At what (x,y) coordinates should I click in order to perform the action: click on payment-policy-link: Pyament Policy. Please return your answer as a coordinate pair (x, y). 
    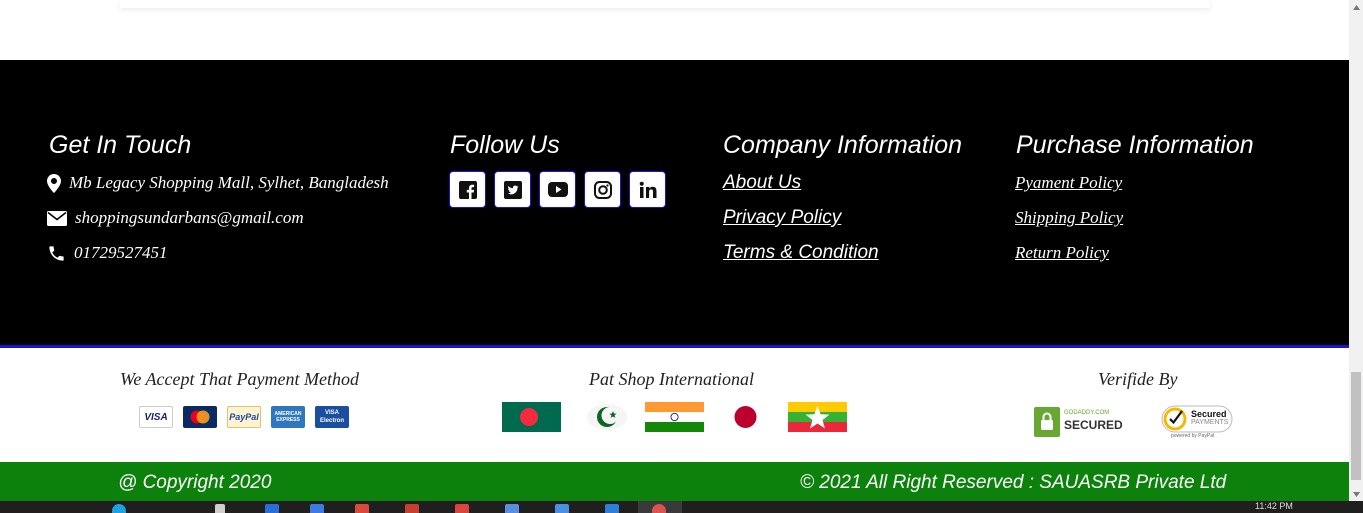
    Looking at the image, I should click on (1068, 183).